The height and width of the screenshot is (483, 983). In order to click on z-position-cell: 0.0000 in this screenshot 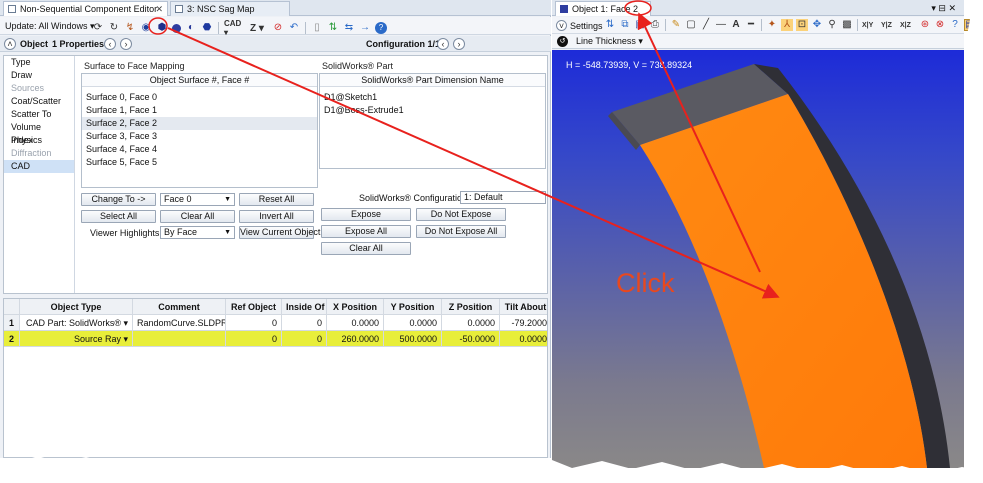, I will do `click(471, 323)`.